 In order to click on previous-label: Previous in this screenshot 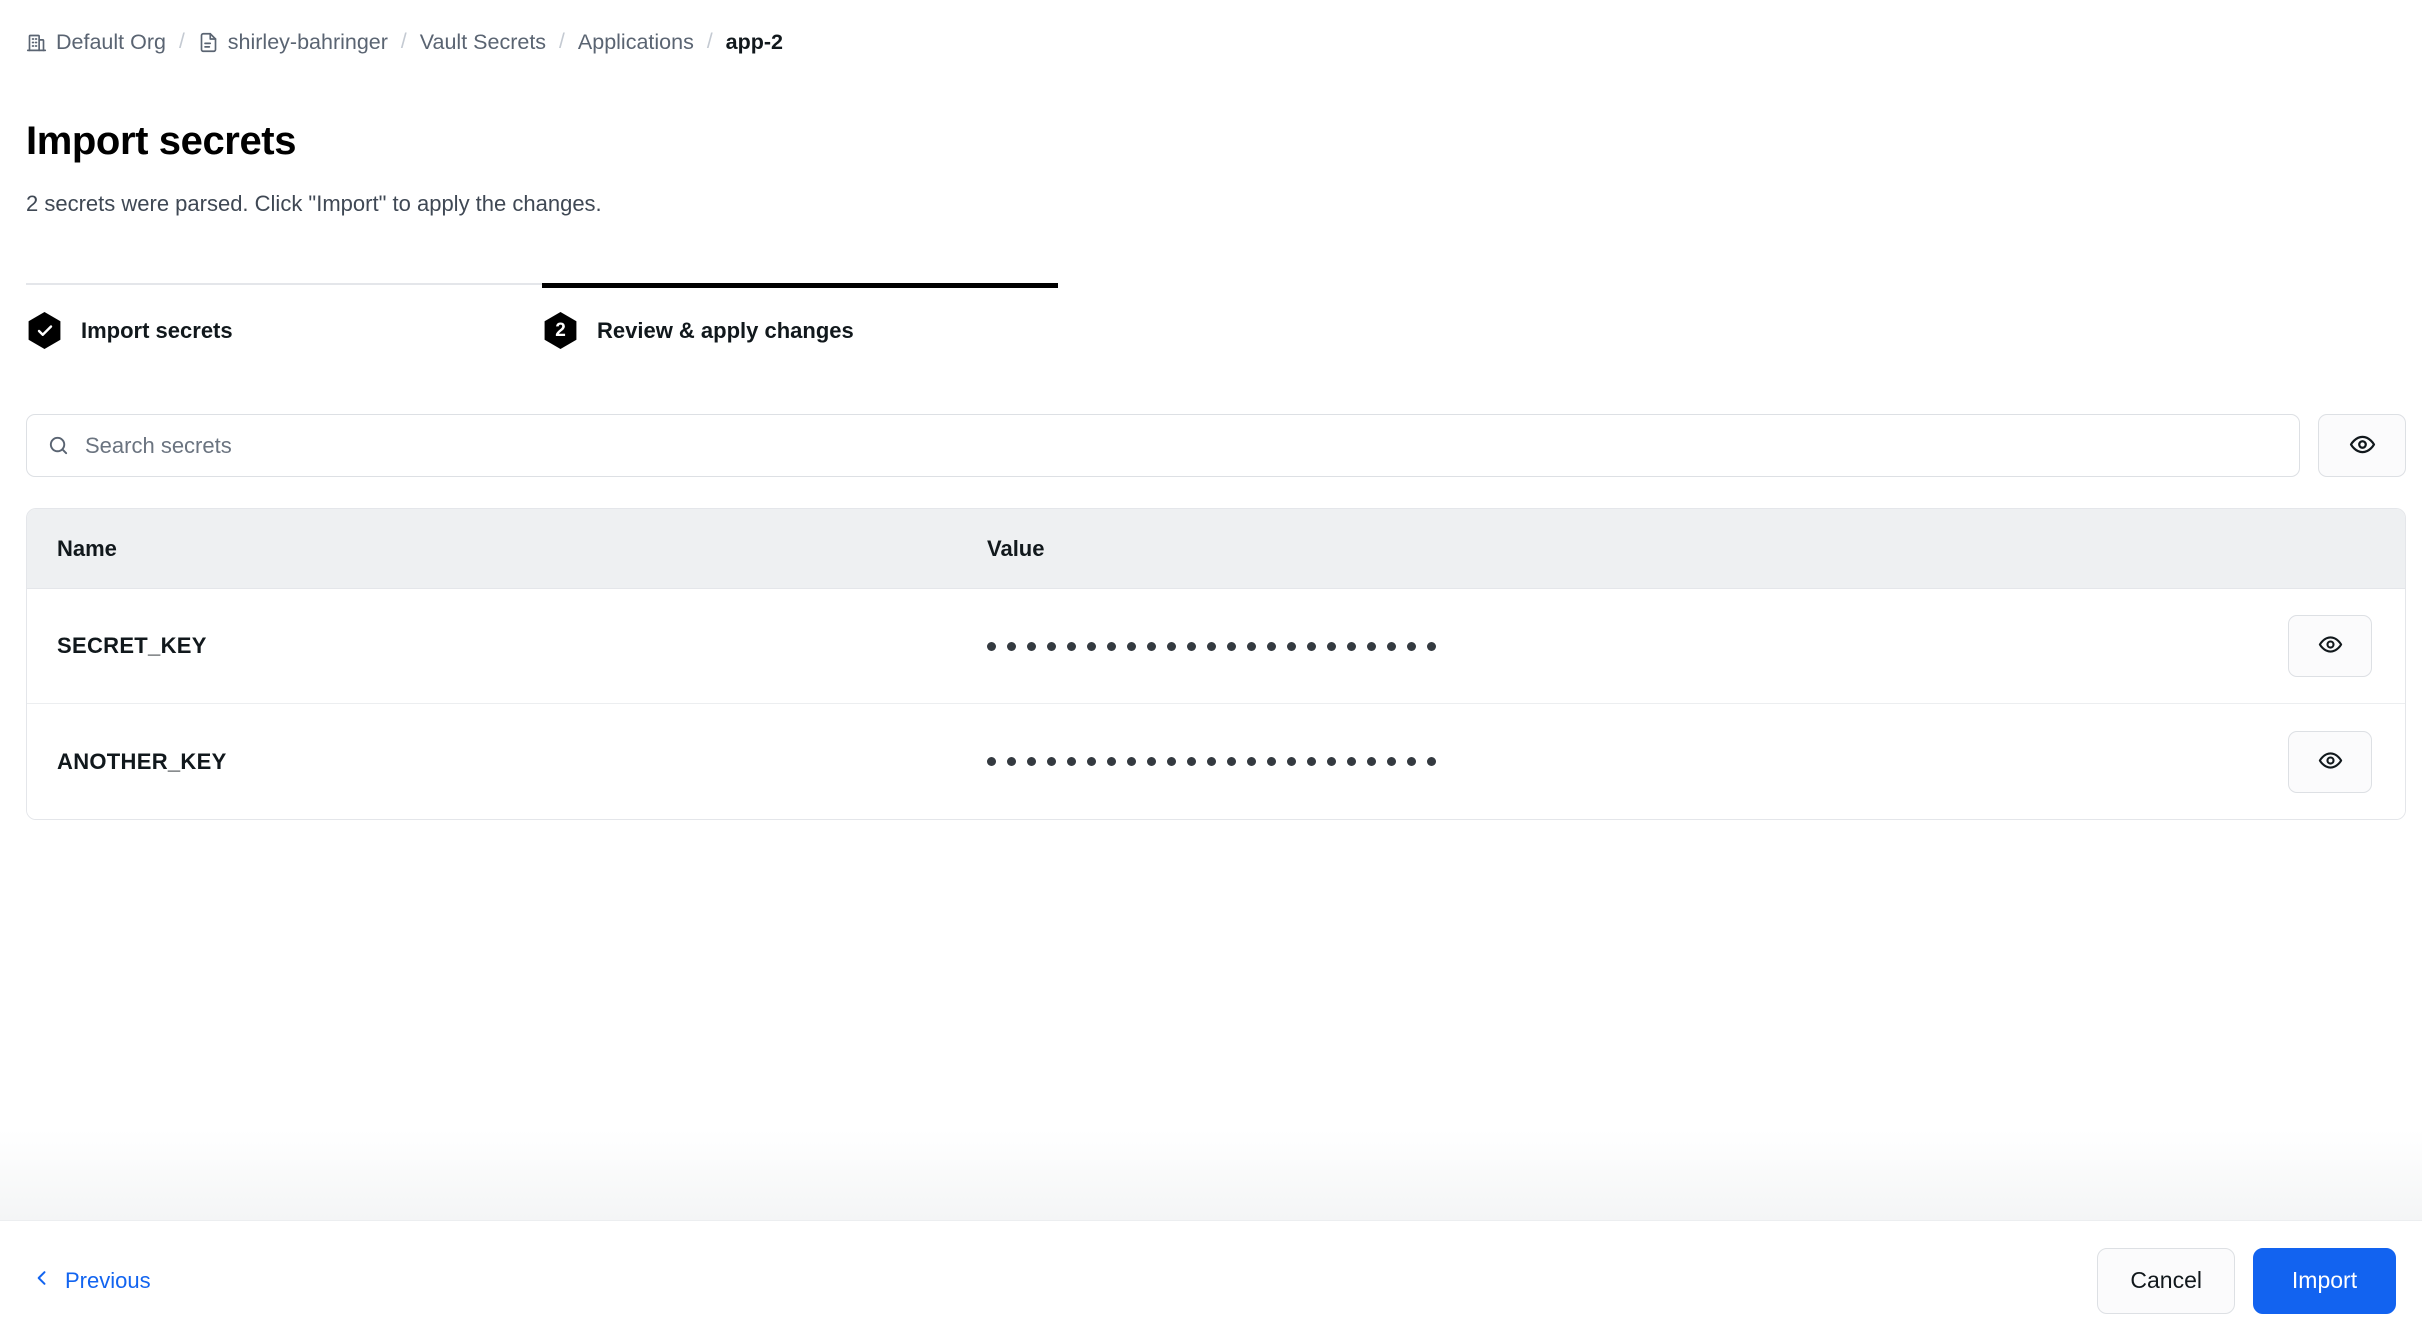, I will do `click(108, 1280)`.